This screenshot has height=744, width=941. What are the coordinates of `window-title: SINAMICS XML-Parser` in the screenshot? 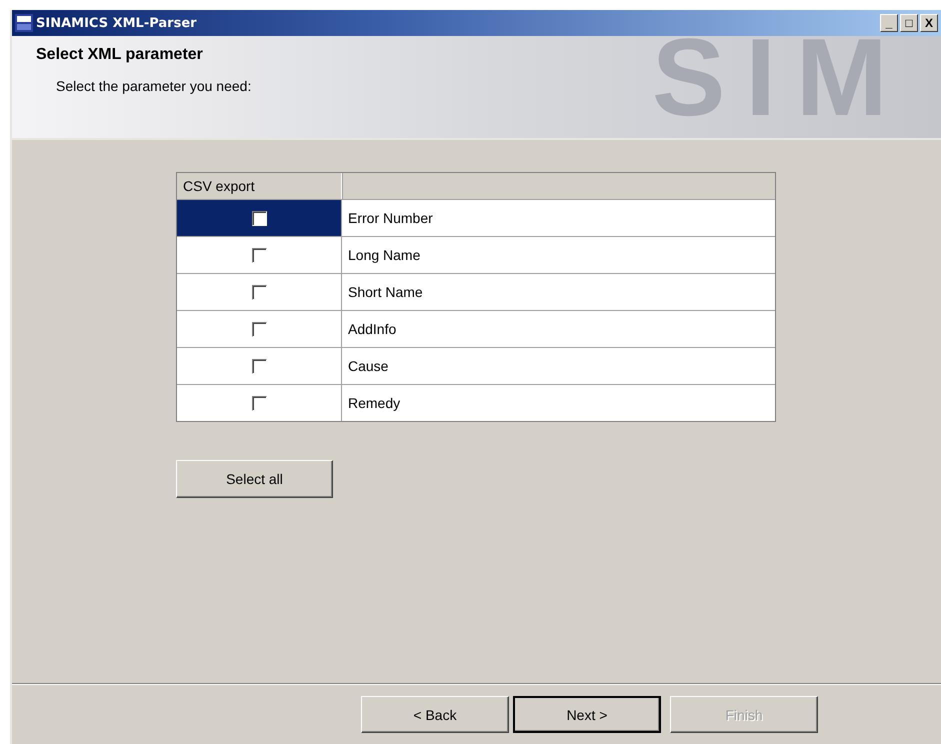 It's located at (117, 23).